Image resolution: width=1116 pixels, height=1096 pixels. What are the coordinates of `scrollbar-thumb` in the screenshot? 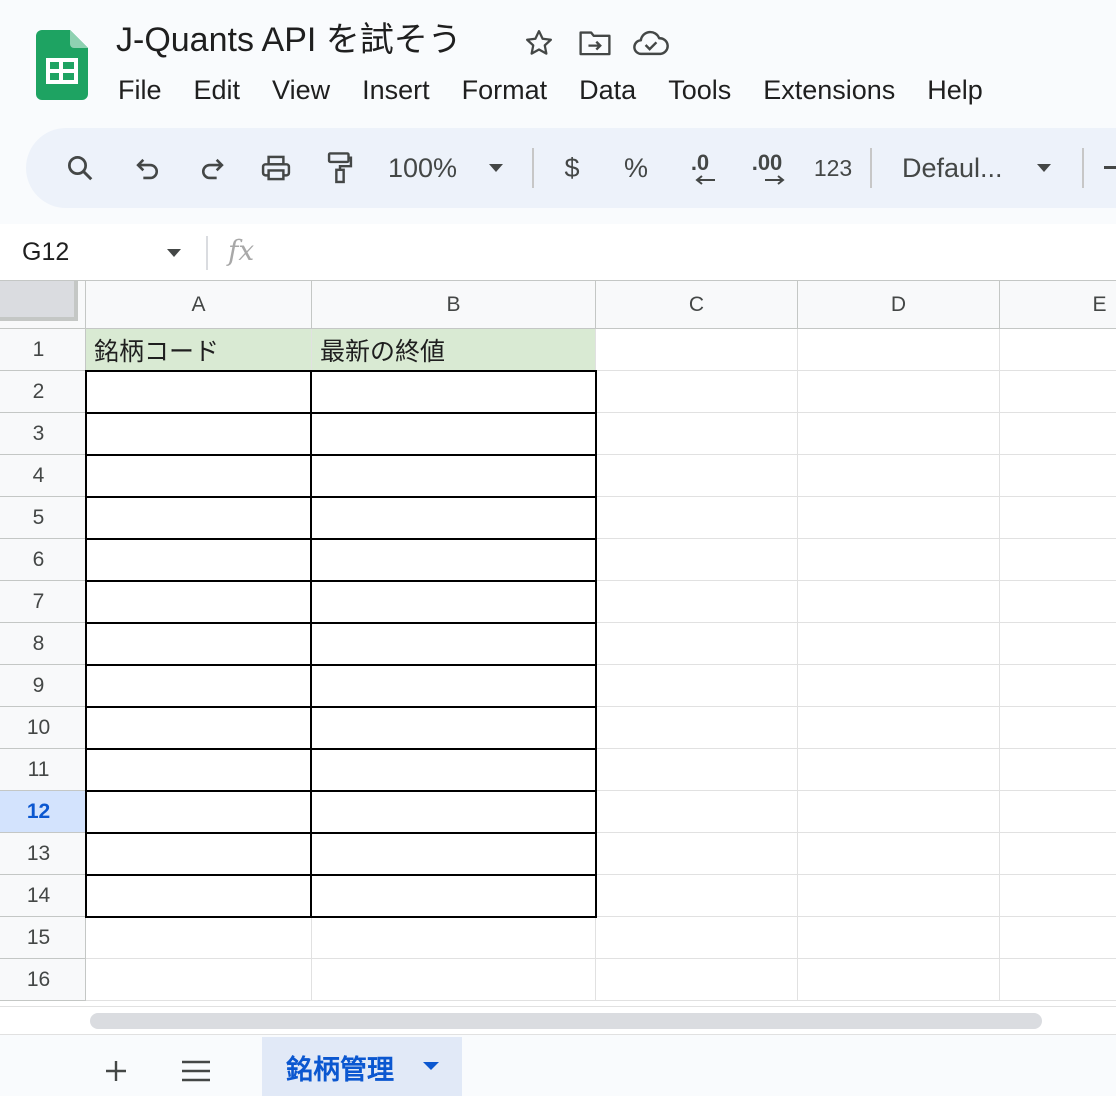 It's located at (566, 1021).